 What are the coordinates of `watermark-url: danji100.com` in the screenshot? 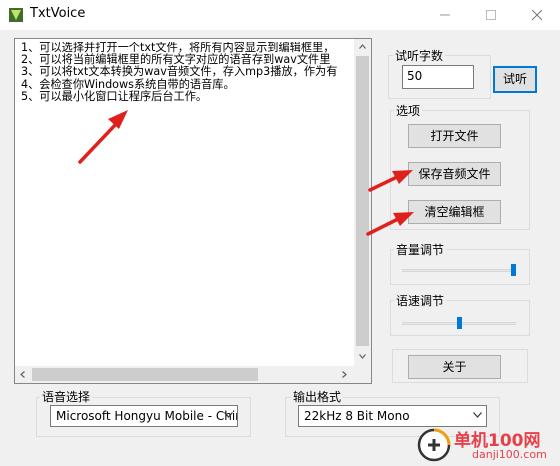 It's located at (509, 454).